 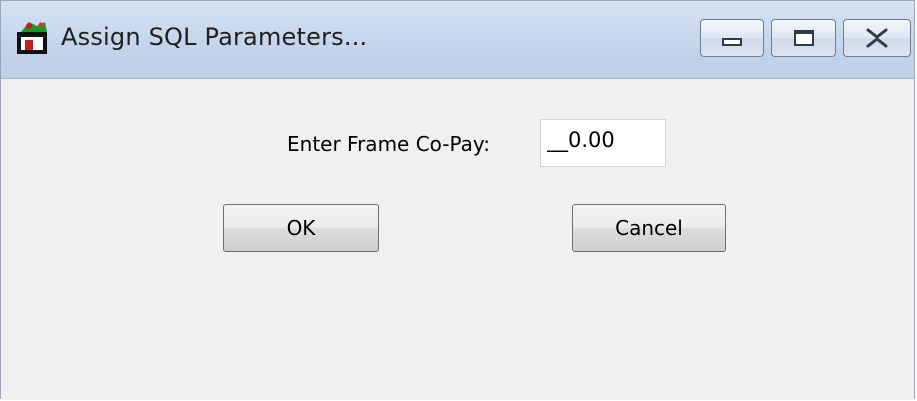 What do you see at coordinates (603, 143) in the screenshot?
I see `copay-input` at bounding box center [603, 143].